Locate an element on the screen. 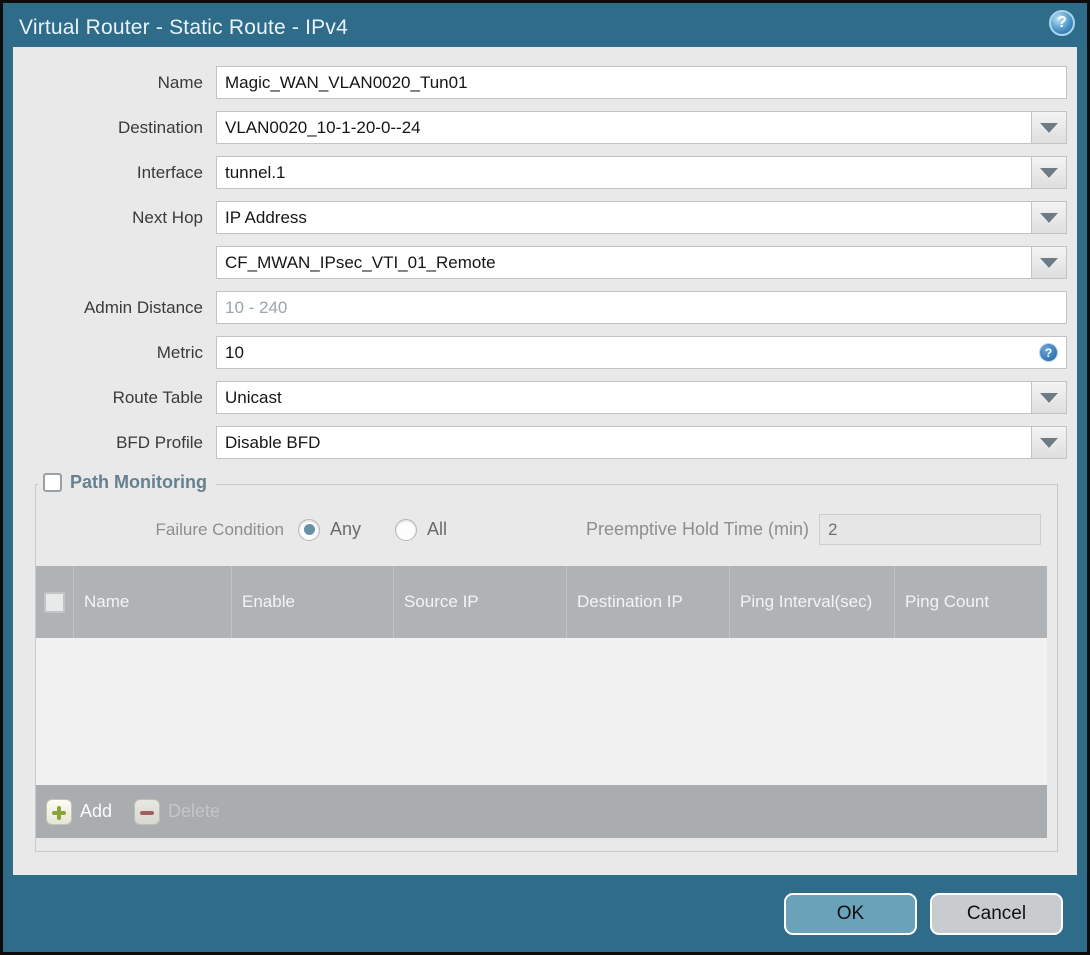  add-button: Add is located at coordinates (79, 811).